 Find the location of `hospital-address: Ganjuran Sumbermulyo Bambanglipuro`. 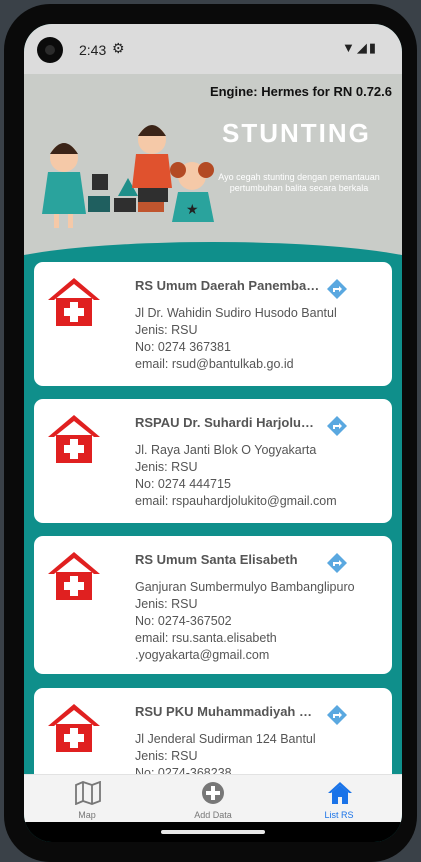

hospital-address: Ganjuran Sumbermulyo Bambanglipuro is located at coordinates (245, 587).